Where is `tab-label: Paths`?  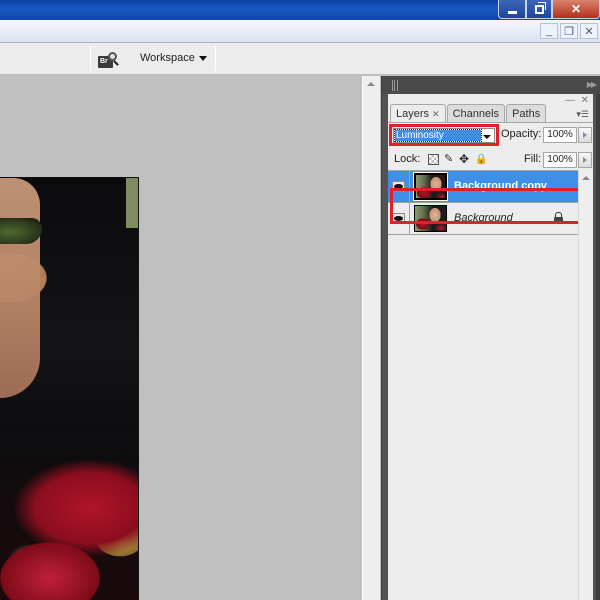 tab-label: Paths is located at coordinates (526, 113).